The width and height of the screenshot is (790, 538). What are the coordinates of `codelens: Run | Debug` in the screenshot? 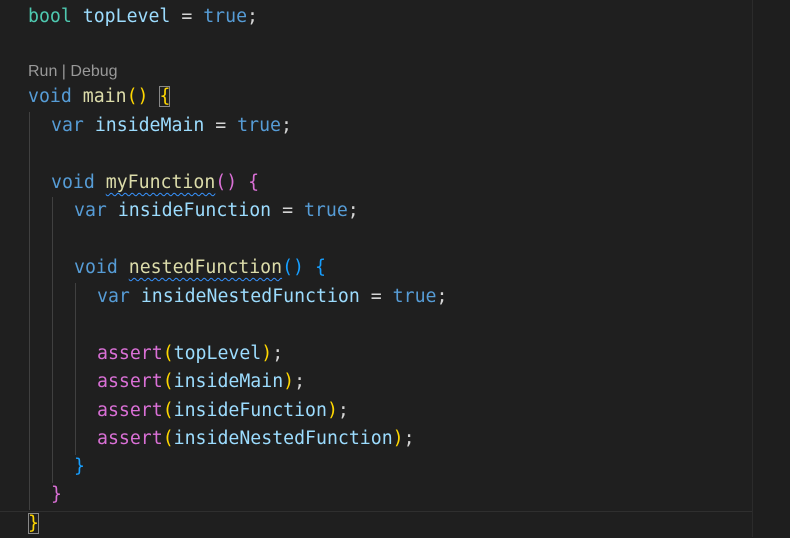 It's located at (73, 72).